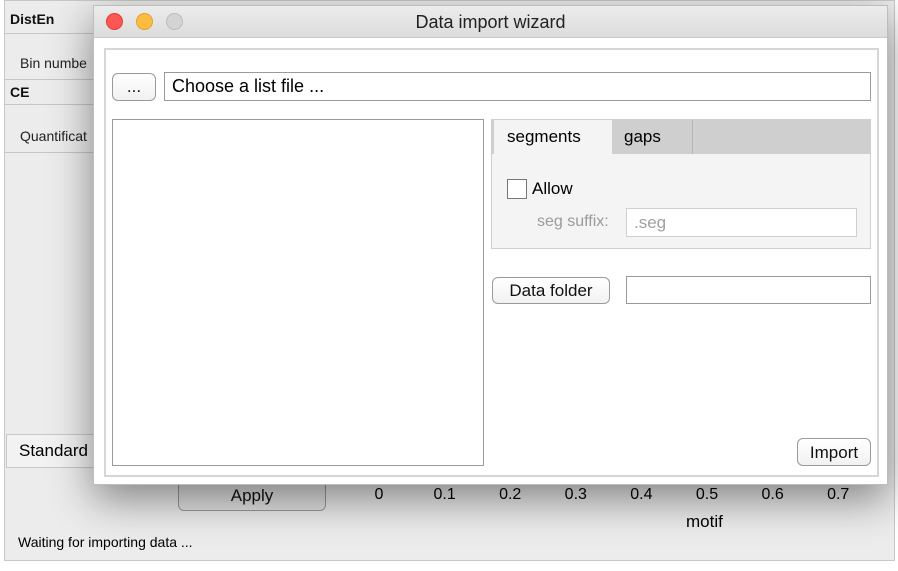 This screenshot has height=571, width=898. Describe the element at coordinates (652, 137) in the screenshot. I see `tab-gaps: gaps` at that location.